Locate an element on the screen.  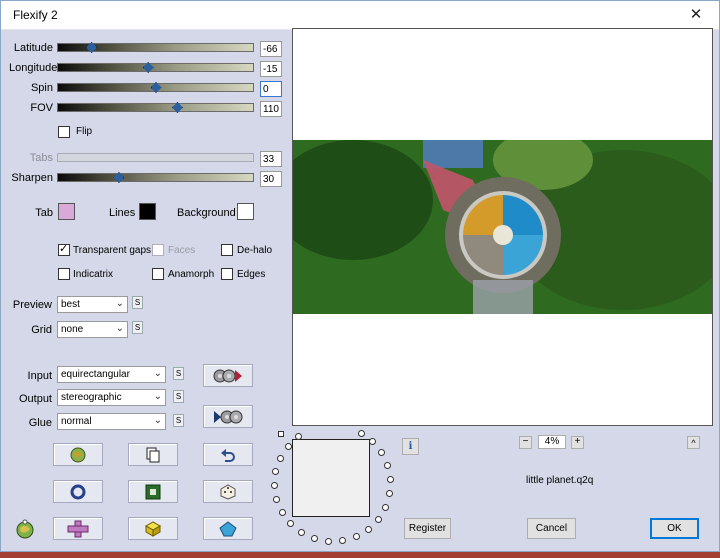
randomize-button is located at coordinates (78, 454).